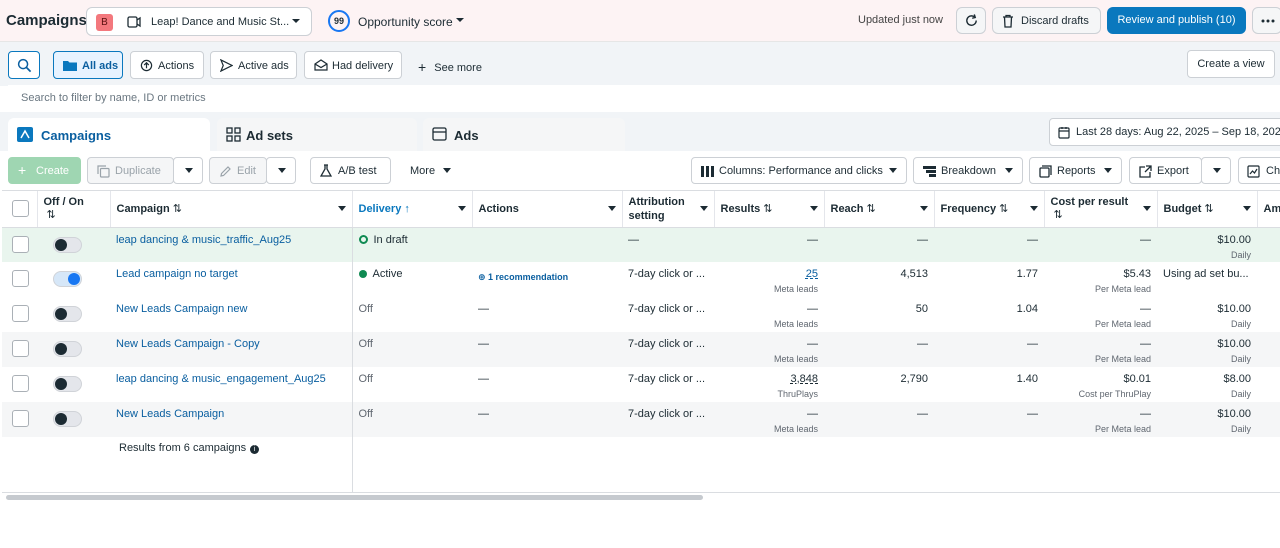  I want to click on create-button: + Create, so click(44, 170).